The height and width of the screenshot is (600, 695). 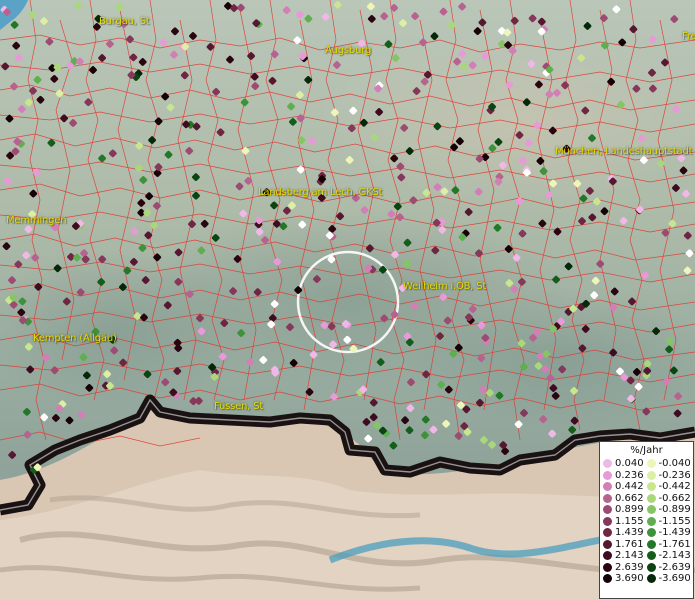 I want to click on legend-value: 2.639, so click(x=629, y=567).